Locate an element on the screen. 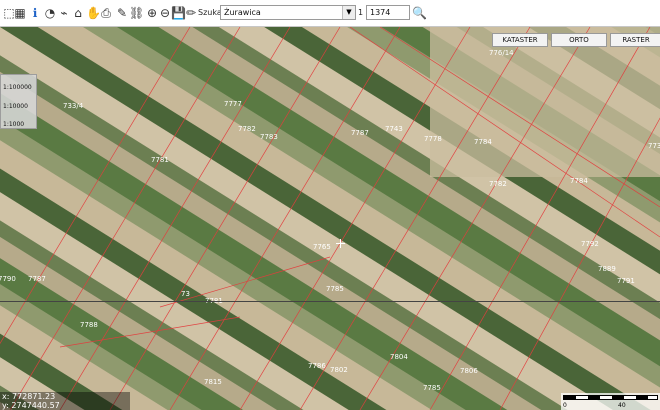  parcel-label: 733/4 is located at coordinates (73, 106).